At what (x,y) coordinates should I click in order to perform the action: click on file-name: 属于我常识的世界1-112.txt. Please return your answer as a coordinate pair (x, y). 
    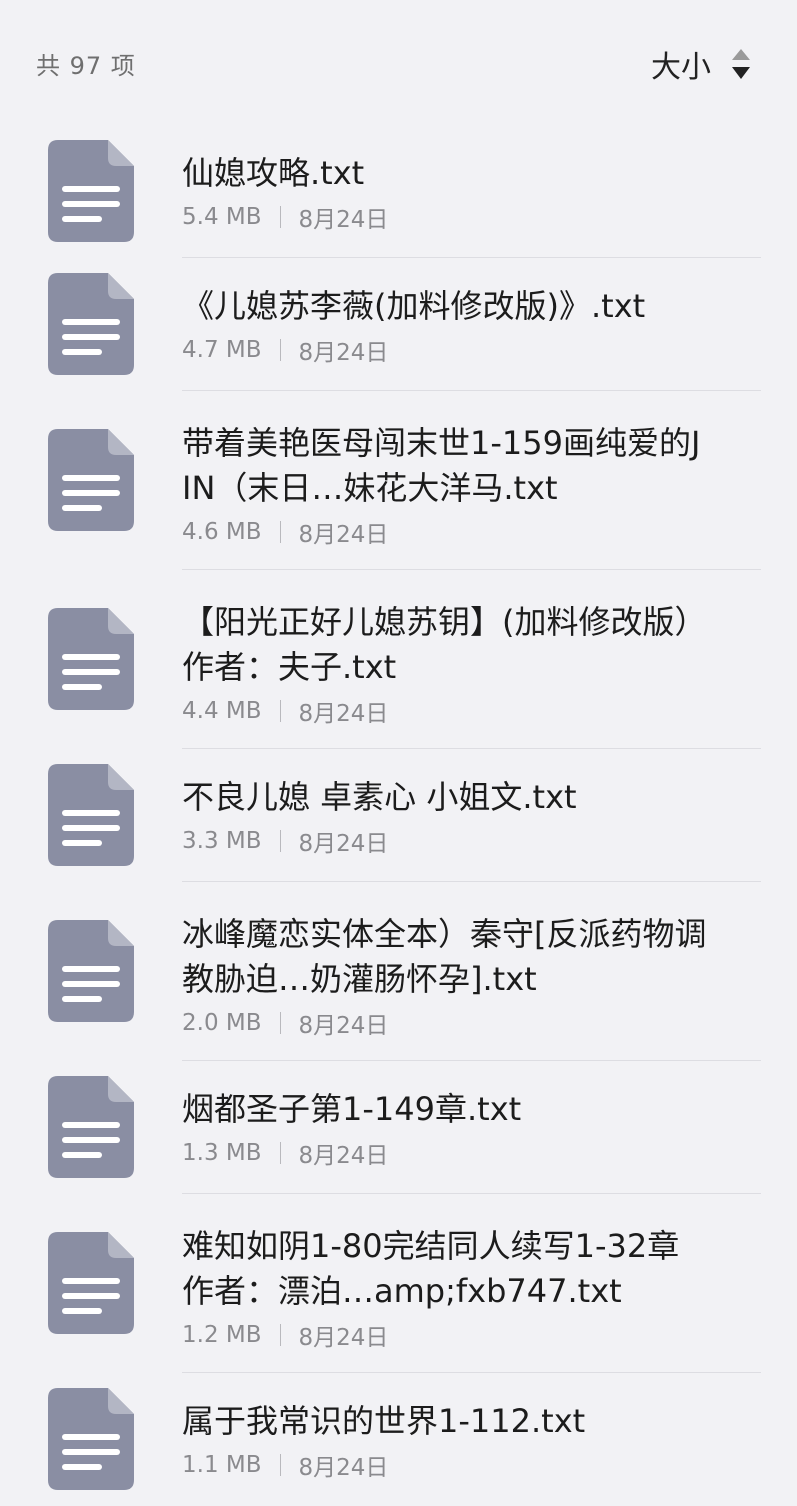
    Looking at the image, I should click on (384, 1421).